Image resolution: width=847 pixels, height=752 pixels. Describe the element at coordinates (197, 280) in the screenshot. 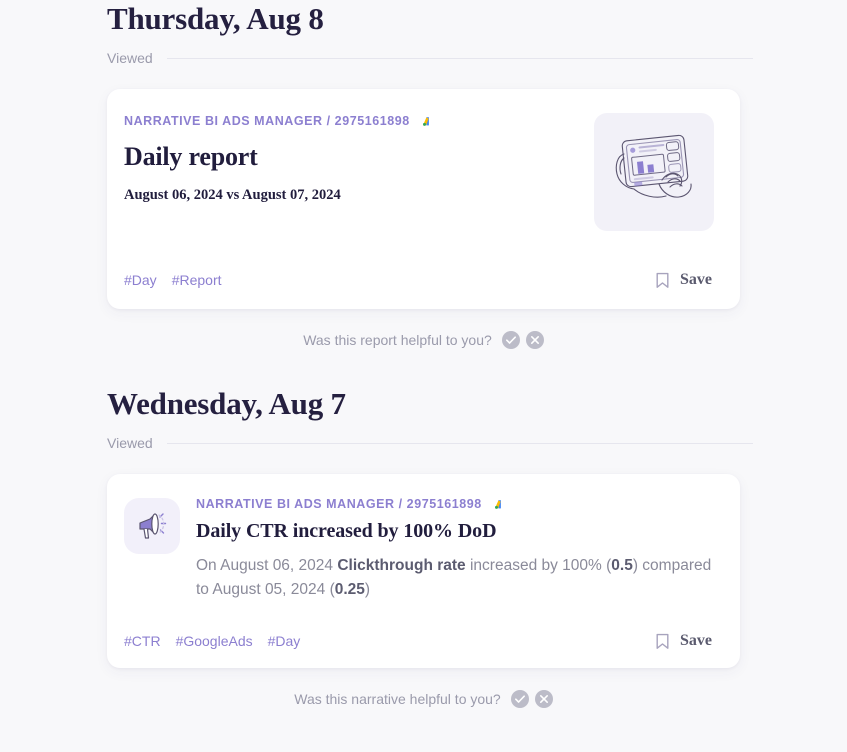

I see `tag-report: #Report` at that location.